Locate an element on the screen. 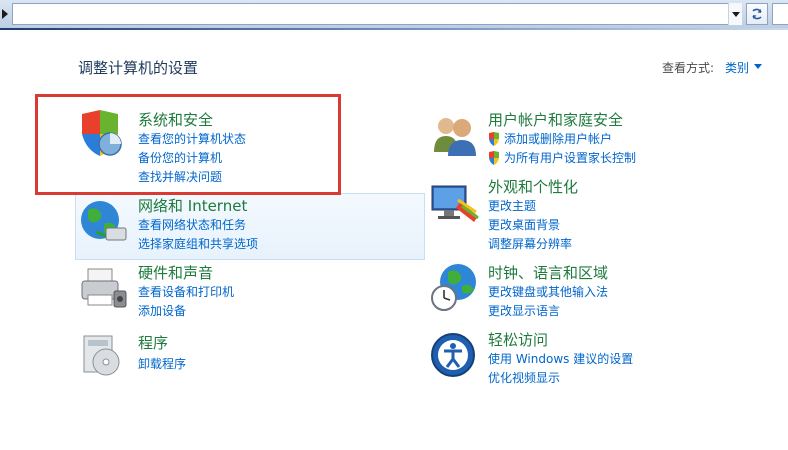 The image size is (788, 450). ease-of-access-icon is located at coordinates (453, 357).